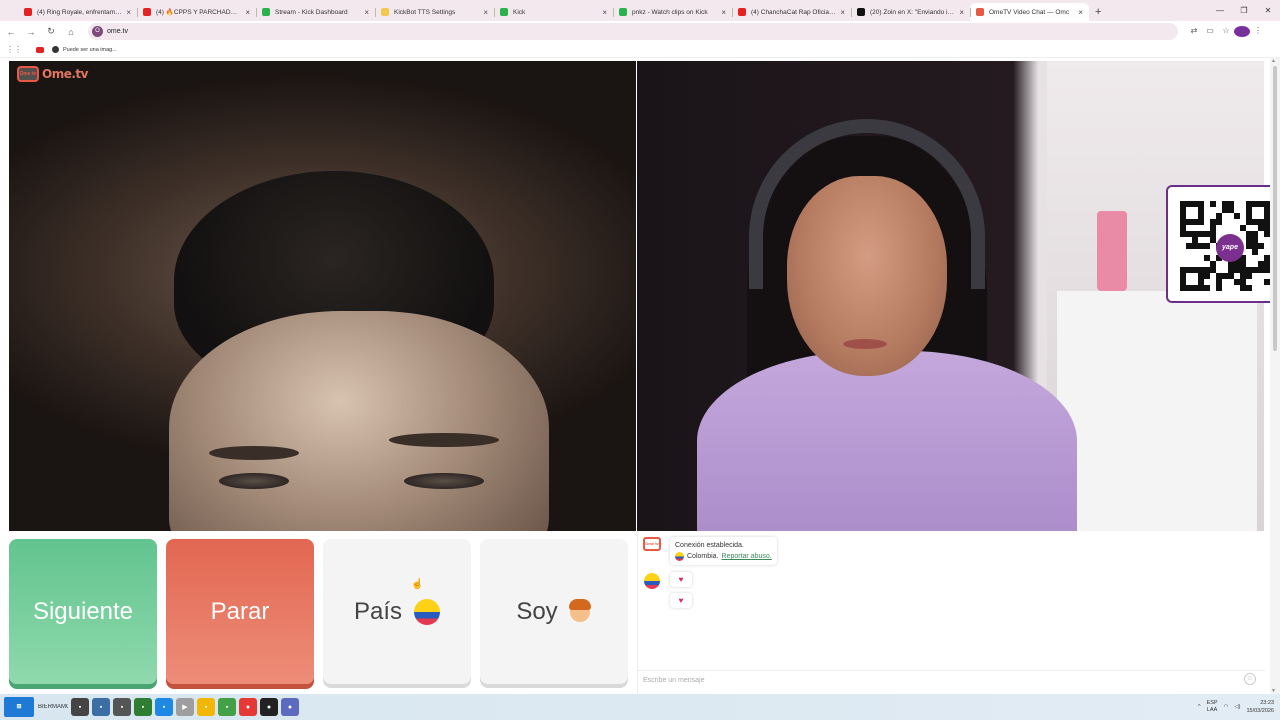  Describe the element at coordinates (248, 707) in the screenshot. I see `chrome-icon: ●` at that location.